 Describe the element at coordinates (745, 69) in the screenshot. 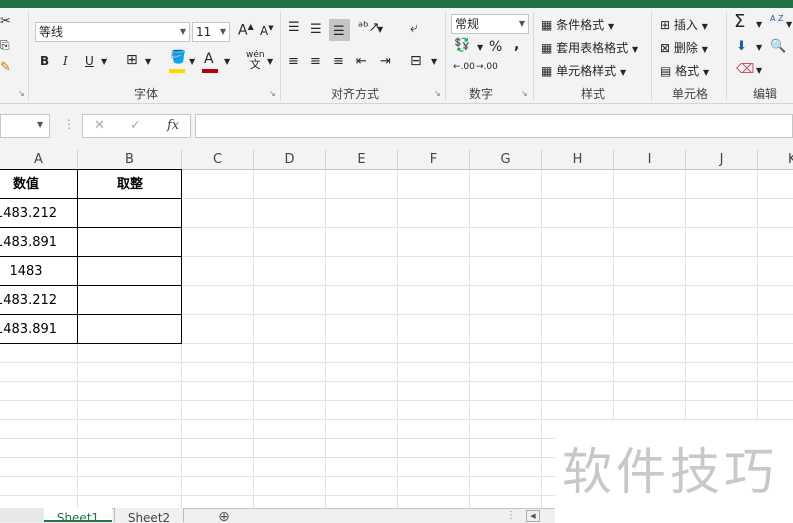

I see `clear-eraser-icon: ⌫` at that location.